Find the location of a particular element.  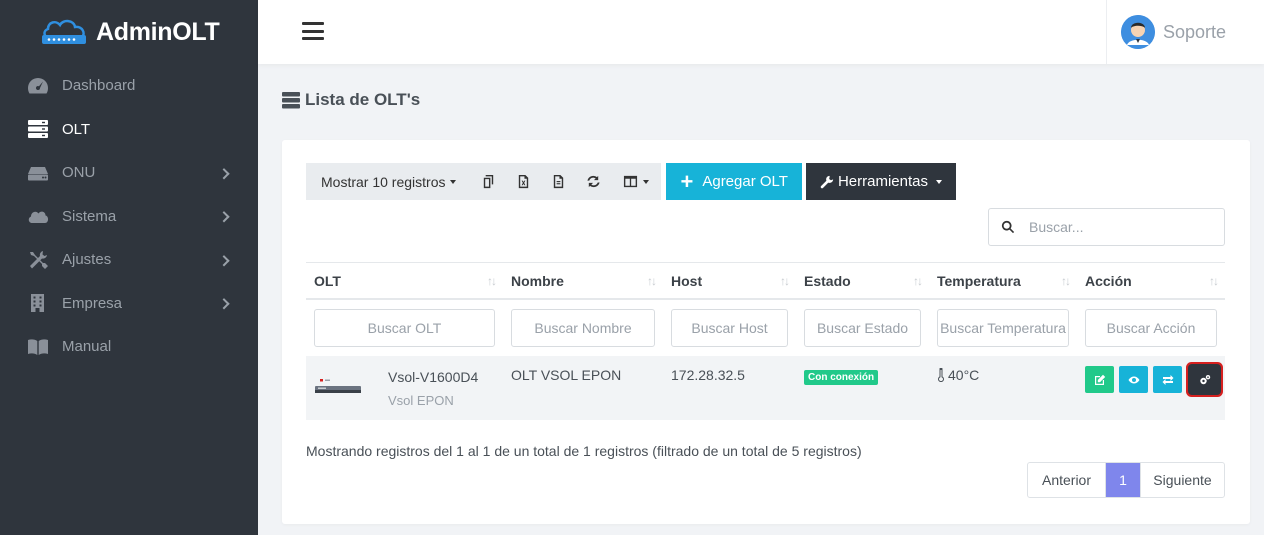

exchange-icon is located at coordinates (1167, 379).